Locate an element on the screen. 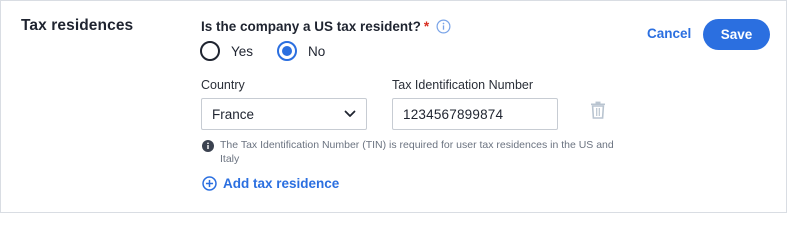  add-tax-residence-button: Add tax residence is located at coordinates (270, 183).